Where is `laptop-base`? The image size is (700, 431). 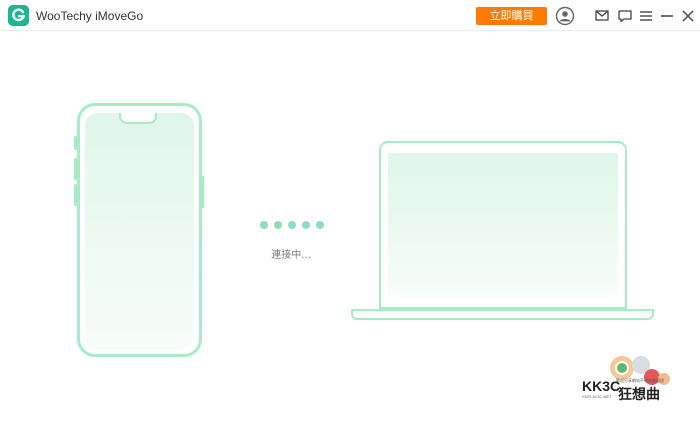 laptop-base is located at coordinates (502, 314).